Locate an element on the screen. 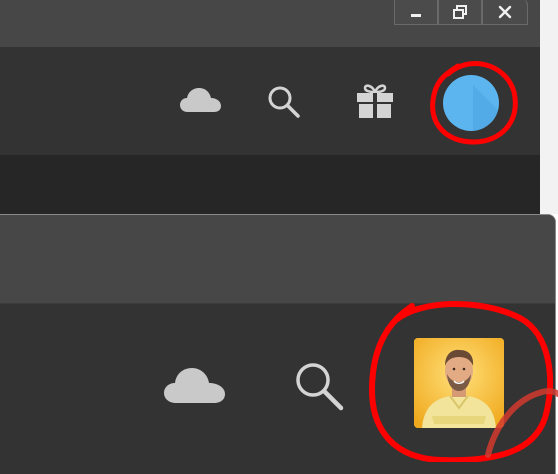 The image size is (558, 474). avatar-photo-icon is located at coordinates (459, 383).